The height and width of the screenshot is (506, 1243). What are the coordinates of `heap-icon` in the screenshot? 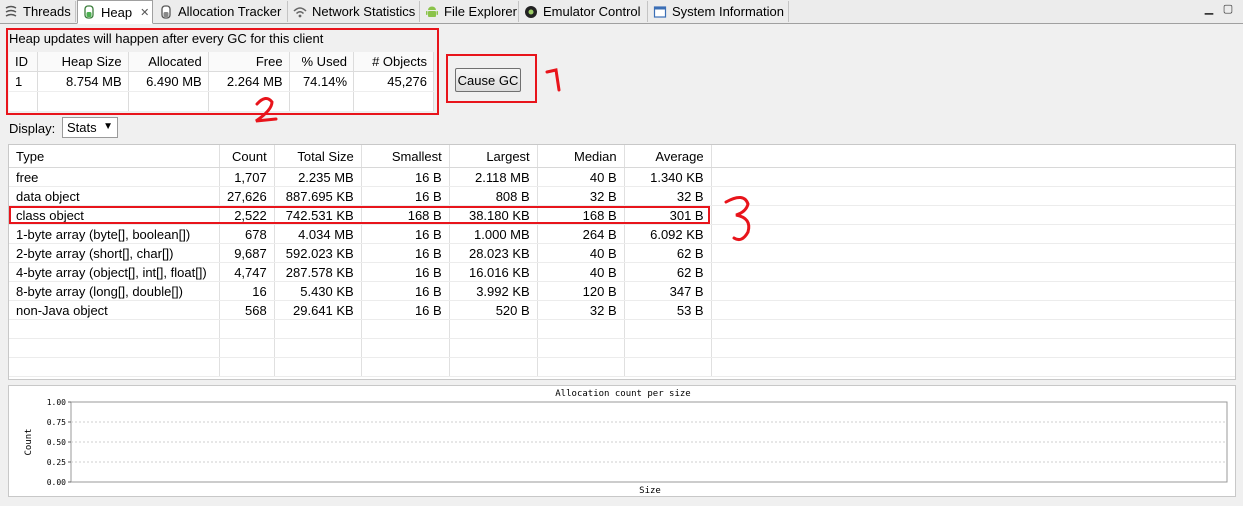 It's located at (89, 12).